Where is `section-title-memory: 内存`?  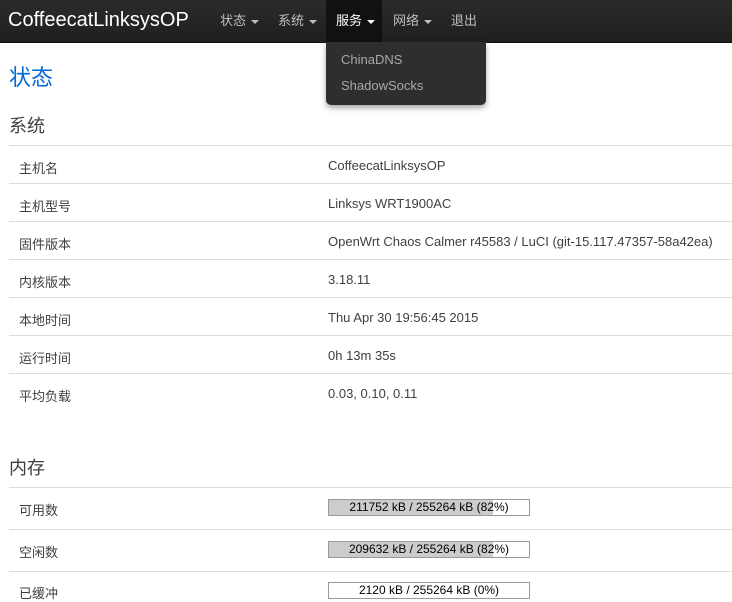
section-title-memory: 内存 is located at coordinates (27, 468).